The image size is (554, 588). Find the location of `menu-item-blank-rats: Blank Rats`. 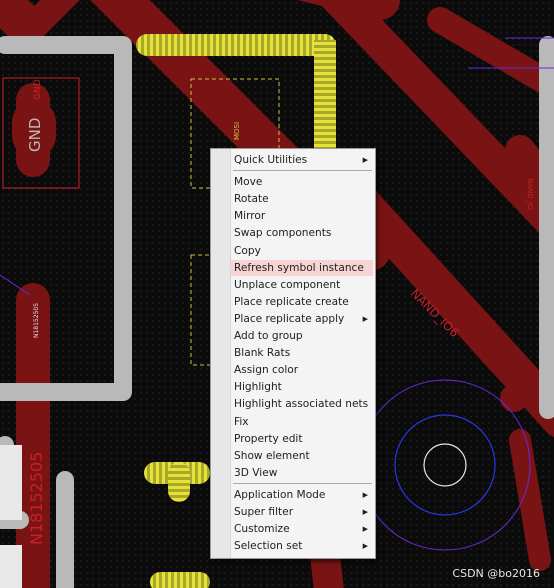

menu-item-blank-rats: Blank Rats is located at coordinates (302, 353).